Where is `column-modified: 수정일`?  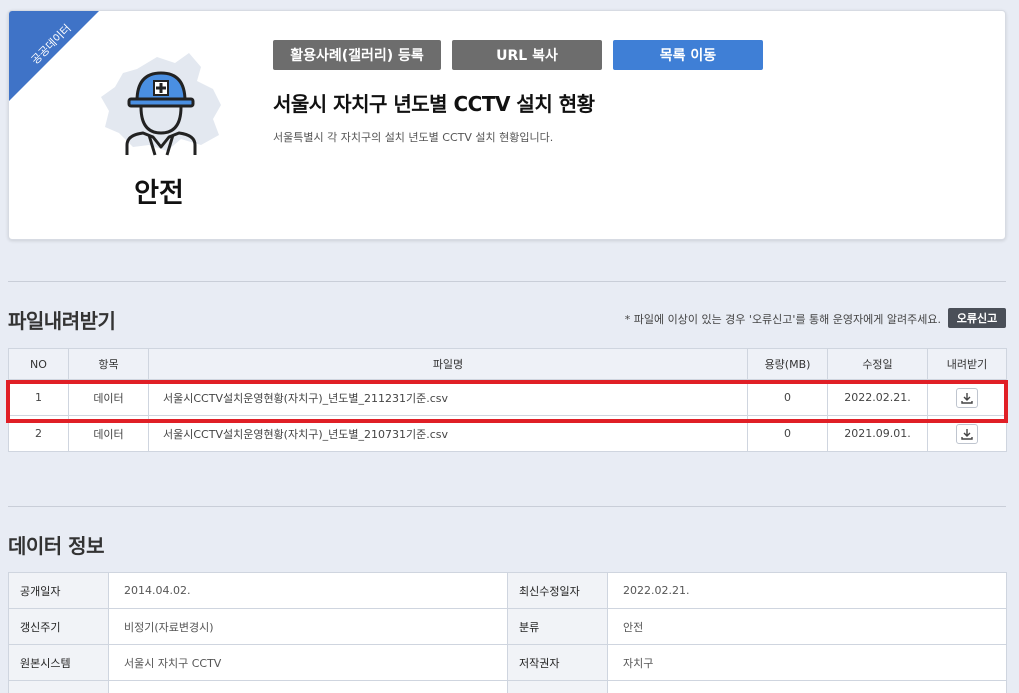 column-modified: 수정일 is located at coordinates (877, 364).